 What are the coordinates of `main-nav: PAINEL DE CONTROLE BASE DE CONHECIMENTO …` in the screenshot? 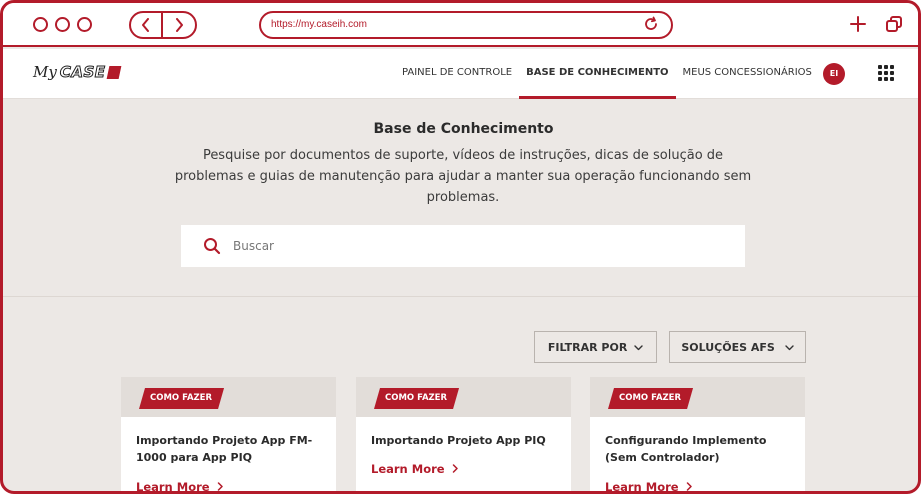 It's located at (607, 74).